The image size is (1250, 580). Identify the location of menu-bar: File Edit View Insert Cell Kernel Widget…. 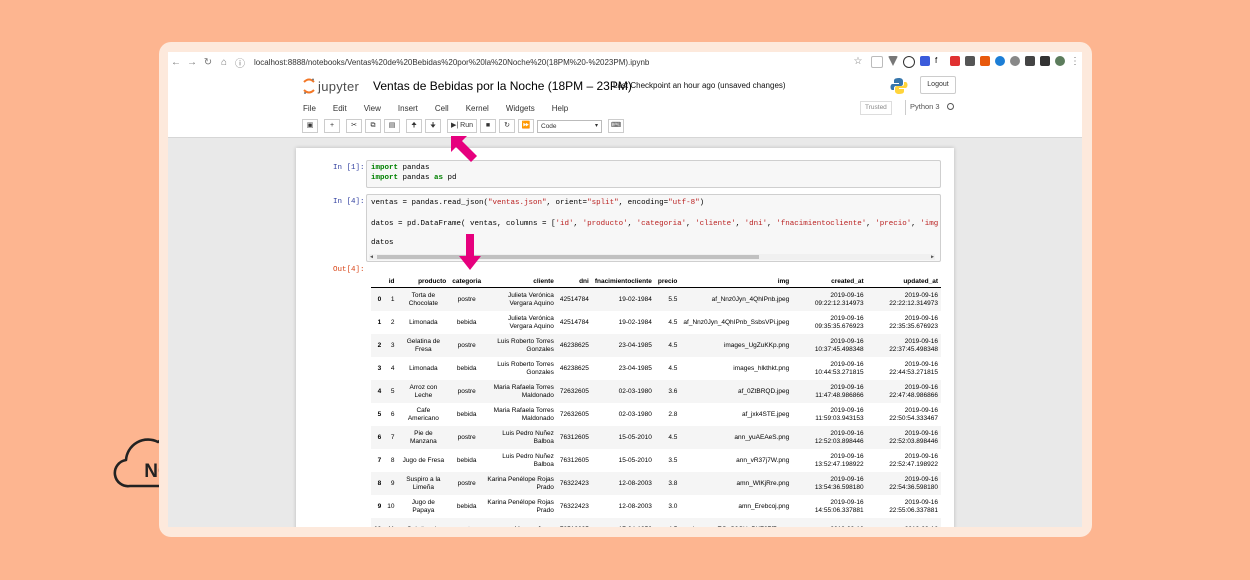
(629, 108).